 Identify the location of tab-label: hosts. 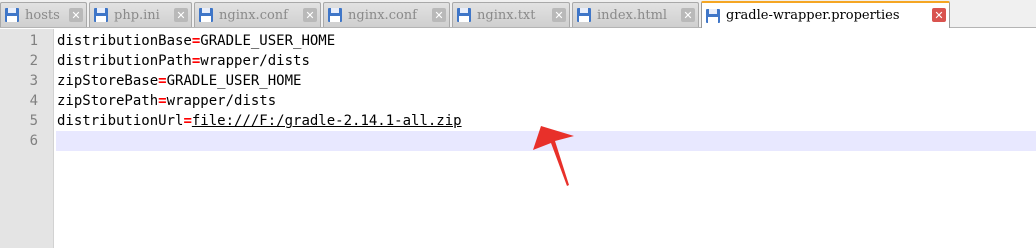
(42, 15).